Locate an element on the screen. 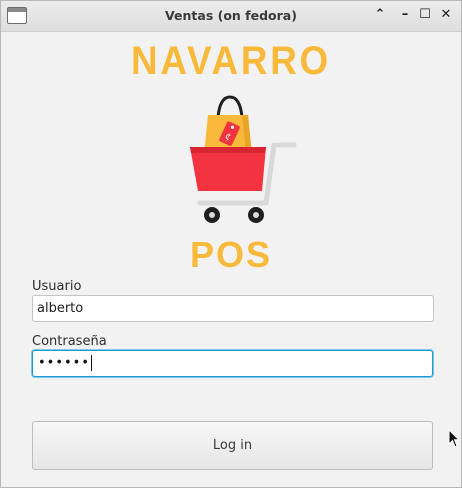 The height and width of the screenshot is (488, 462). brand-name-top: NAVARRO is located at coordinates (231, 61).